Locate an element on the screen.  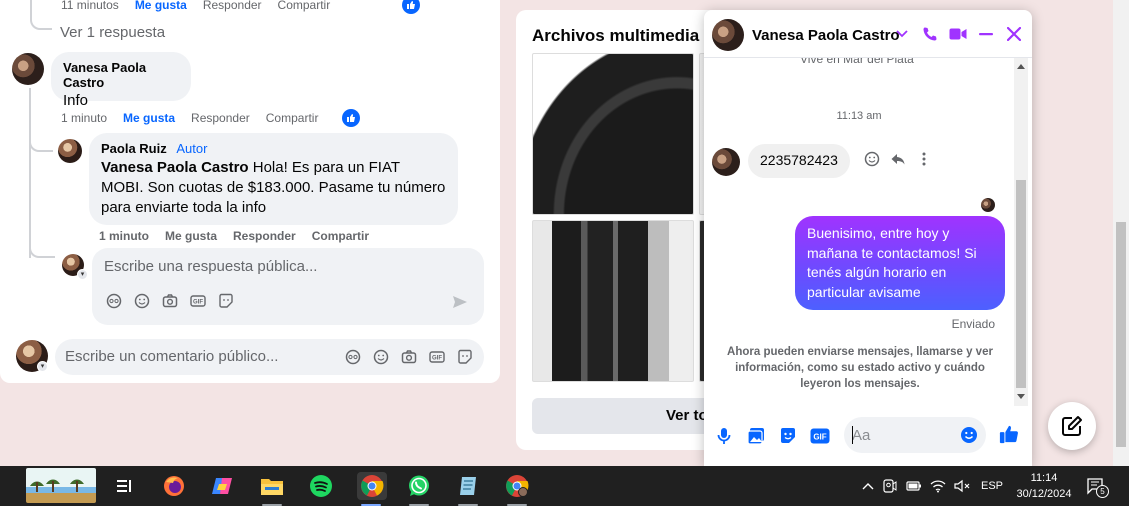
chrome-profile-icon is located at coordinates (517, 489).